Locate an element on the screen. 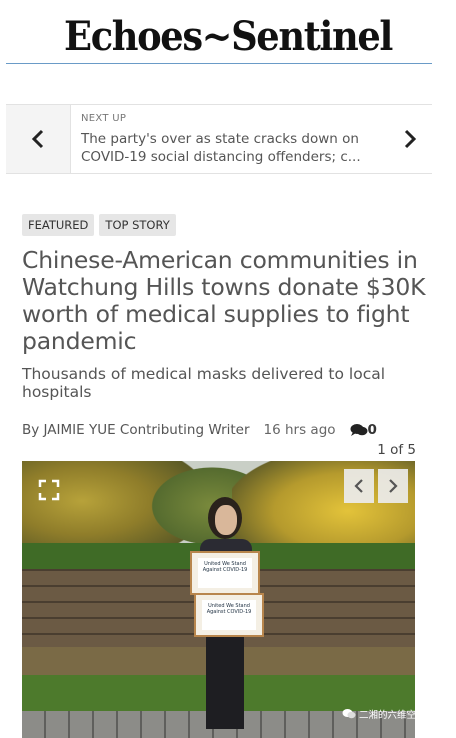  comments-link: 0 is located at coordinates (363, 430).